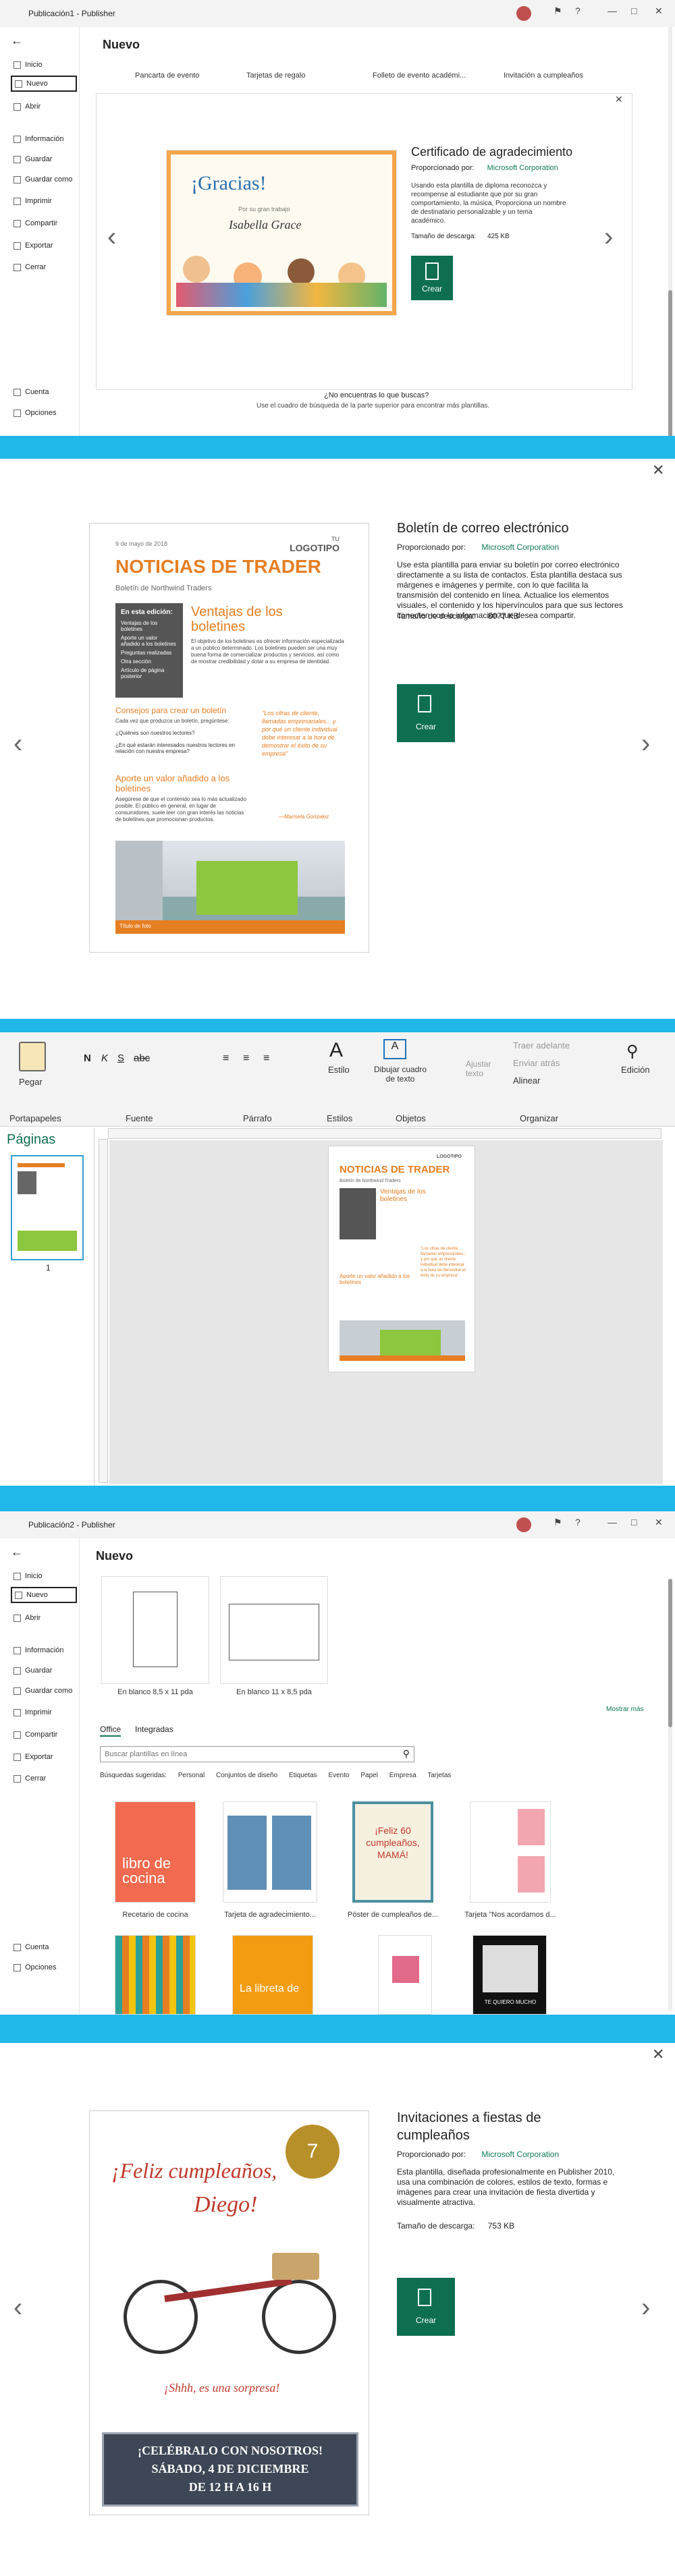 This screenshot has width=675, height=2576. Describe the element at coordinates (536, 1063) in the screenshot. I see `send-backward-button: Enviar atrás` at that location.